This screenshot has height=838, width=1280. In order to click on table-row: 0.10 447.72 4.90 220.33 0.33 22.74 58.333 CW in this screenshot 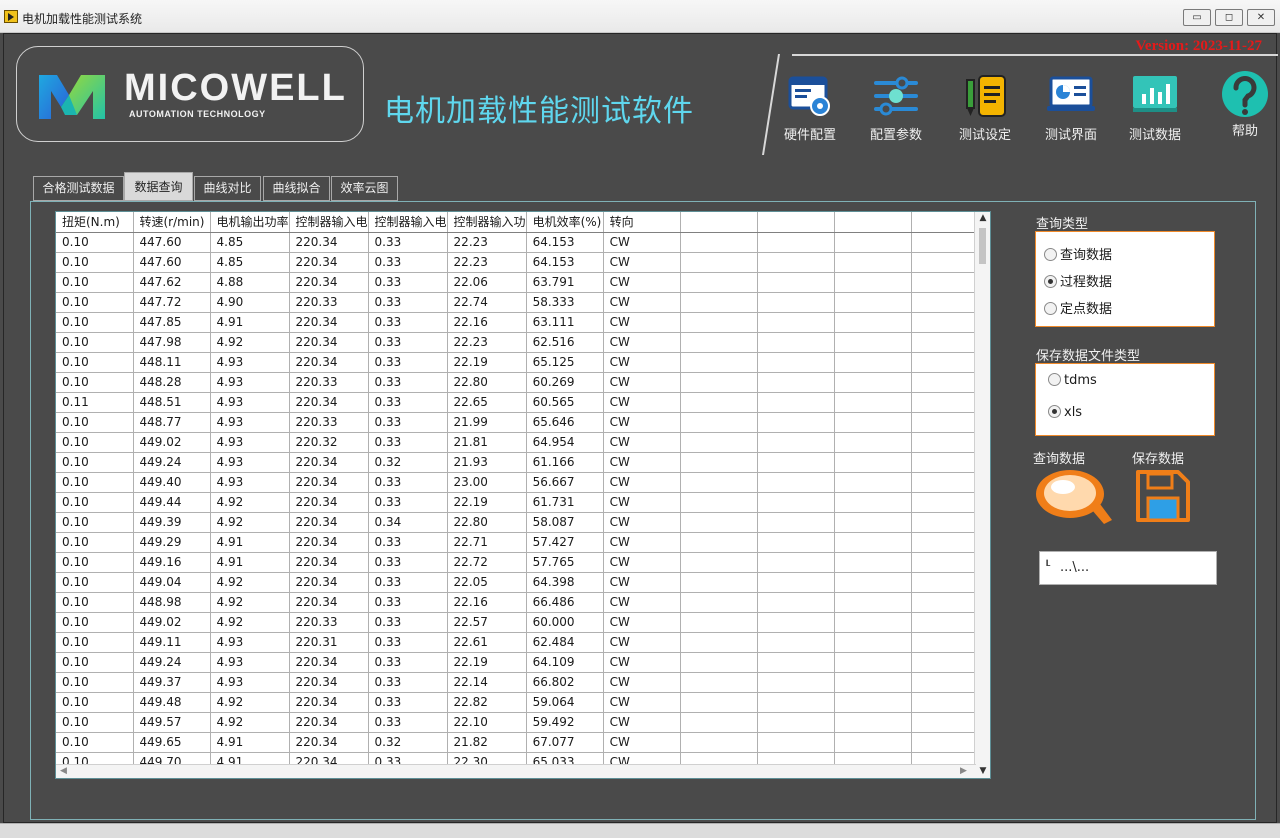, I will do `click(522, 302)`.